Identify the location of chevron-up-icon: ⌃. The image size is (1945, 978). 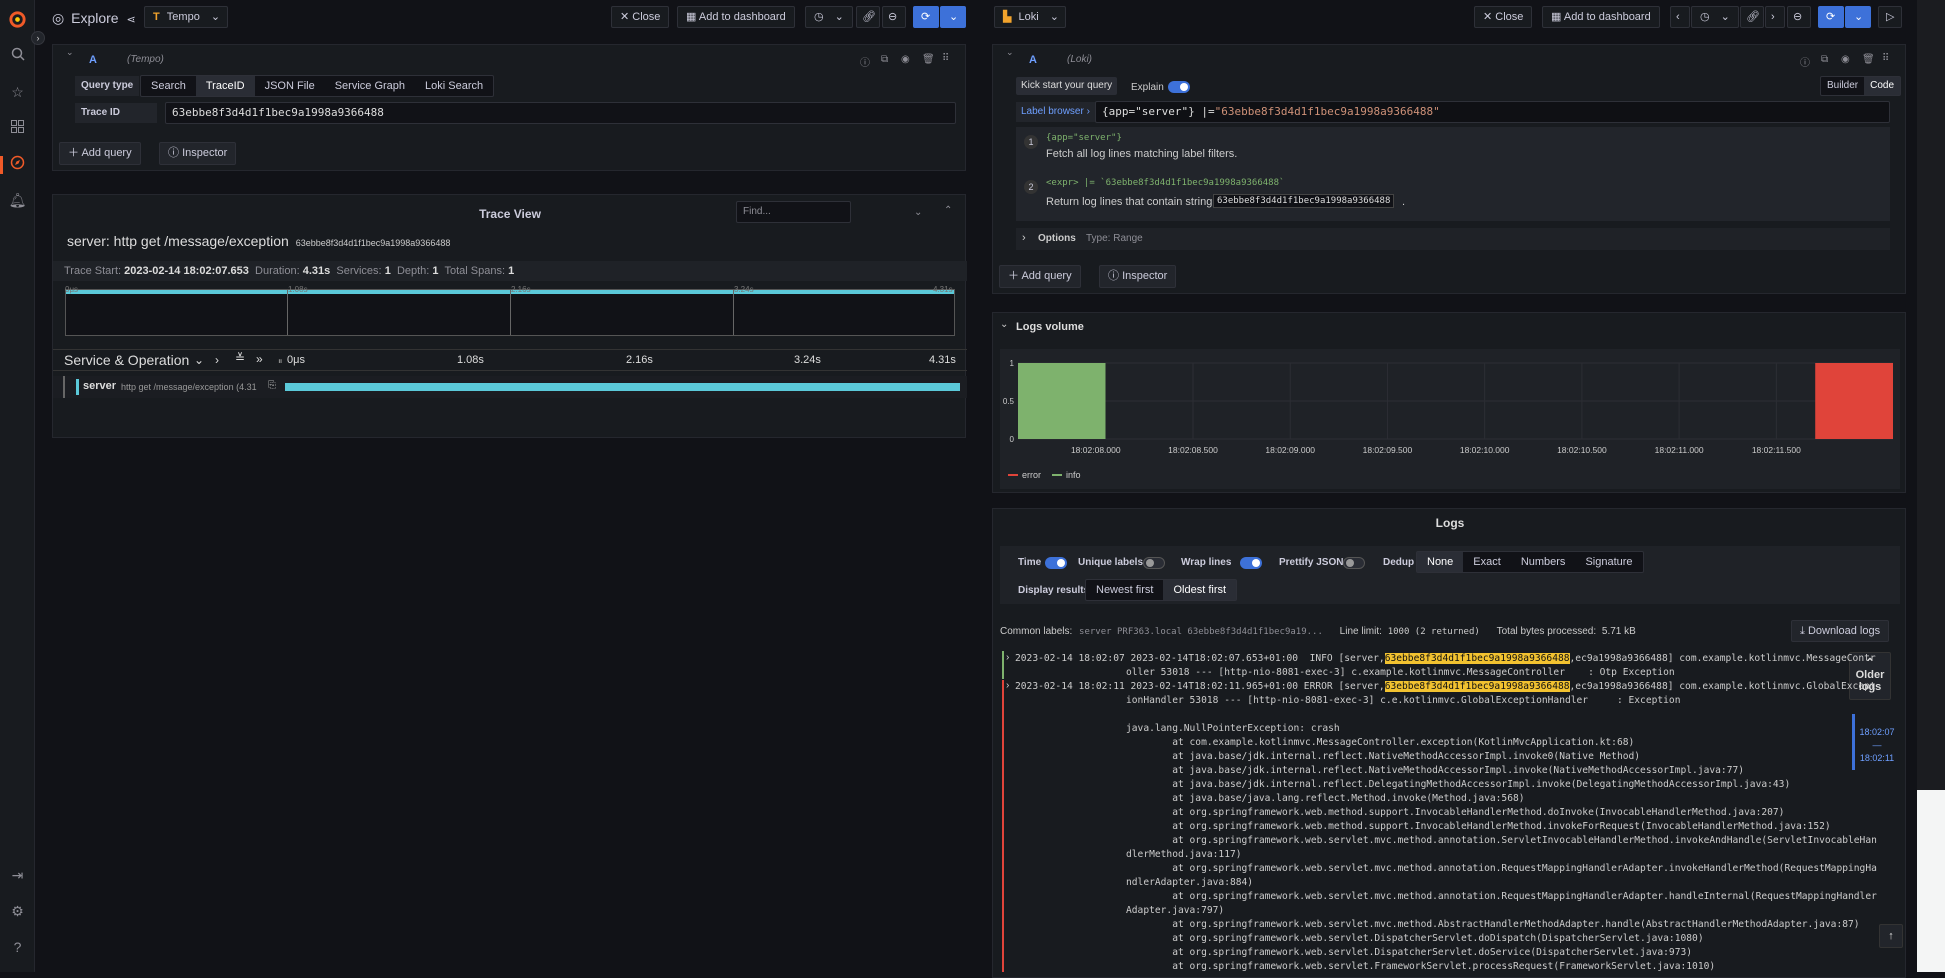
(948, 210).